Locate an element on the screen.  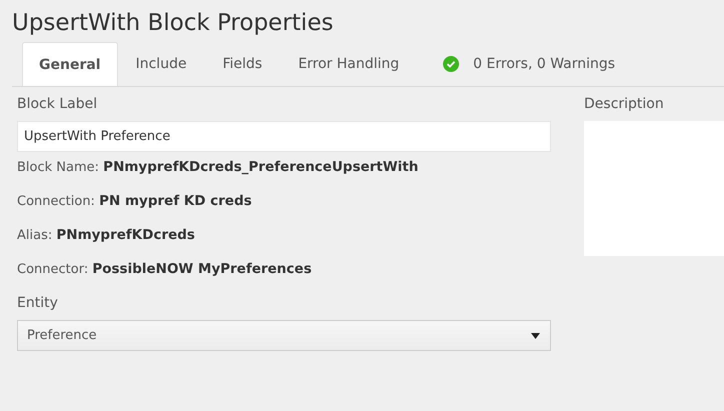
status-text: 0 Errors, 0 Warnings is located at coordinates (544, 64).